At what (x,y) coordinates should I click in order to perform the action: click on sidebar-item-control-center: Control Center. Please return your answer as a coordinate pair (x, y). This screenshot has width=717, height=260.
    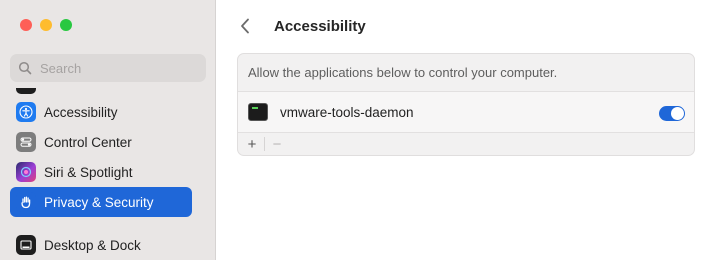
    Looking at the image, I should click on (101, 142).